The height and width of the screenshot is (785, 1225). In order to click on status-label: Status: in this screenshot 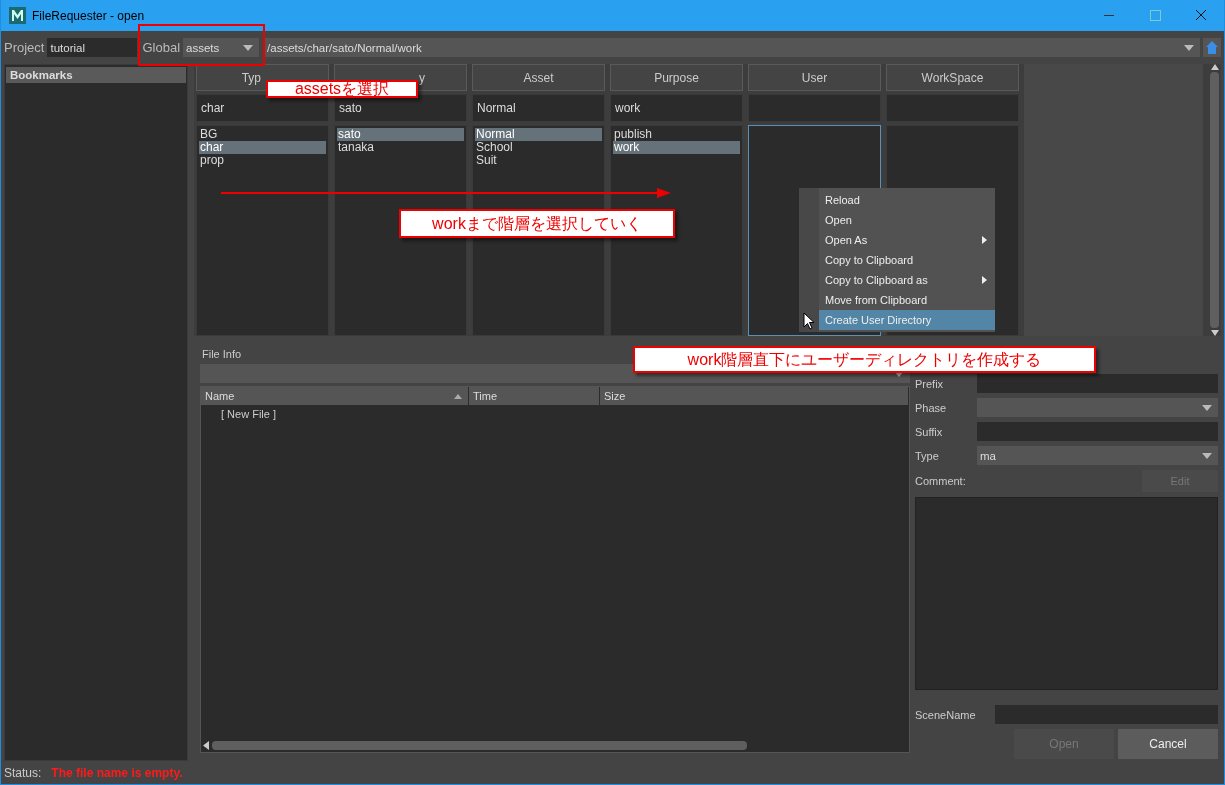, I will do `click(23, 773)`.